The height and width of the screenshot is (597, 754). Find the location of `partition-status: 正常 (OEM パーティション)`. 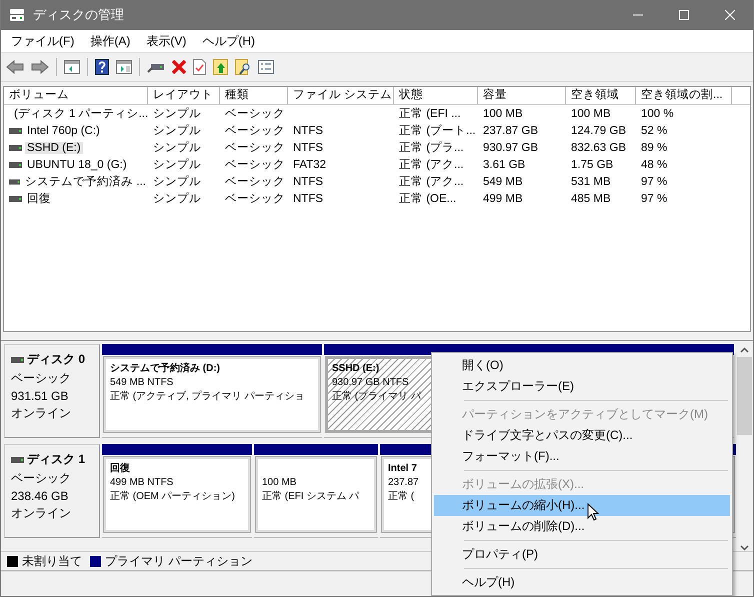

partition-status: 正常 (OEM パーティション) is located at coordinates (172, 496).